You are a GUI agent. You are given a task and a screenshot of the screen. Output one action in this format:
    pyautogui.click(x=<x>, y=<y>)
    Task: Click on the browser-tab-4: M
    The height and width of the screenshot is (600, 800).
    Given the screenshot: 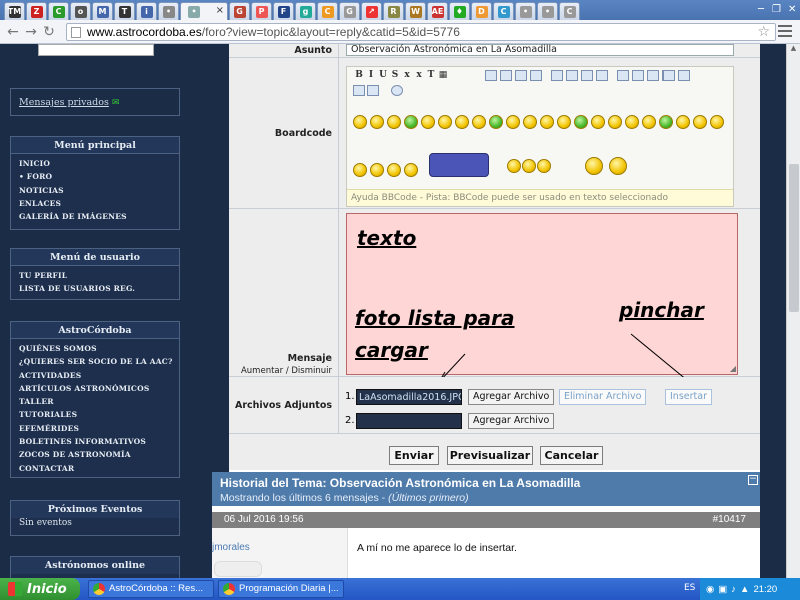 What is the action you would take?
    pyautogui.click(x=102, y=11)
    